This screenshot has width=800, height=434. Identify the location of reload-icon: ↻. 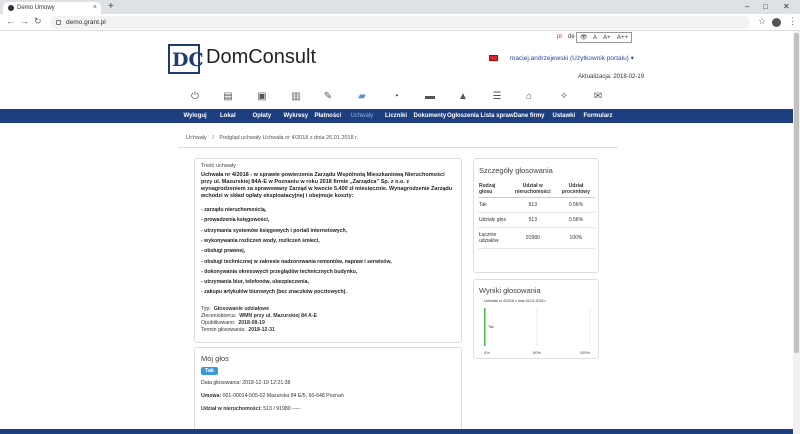
(38, 21).